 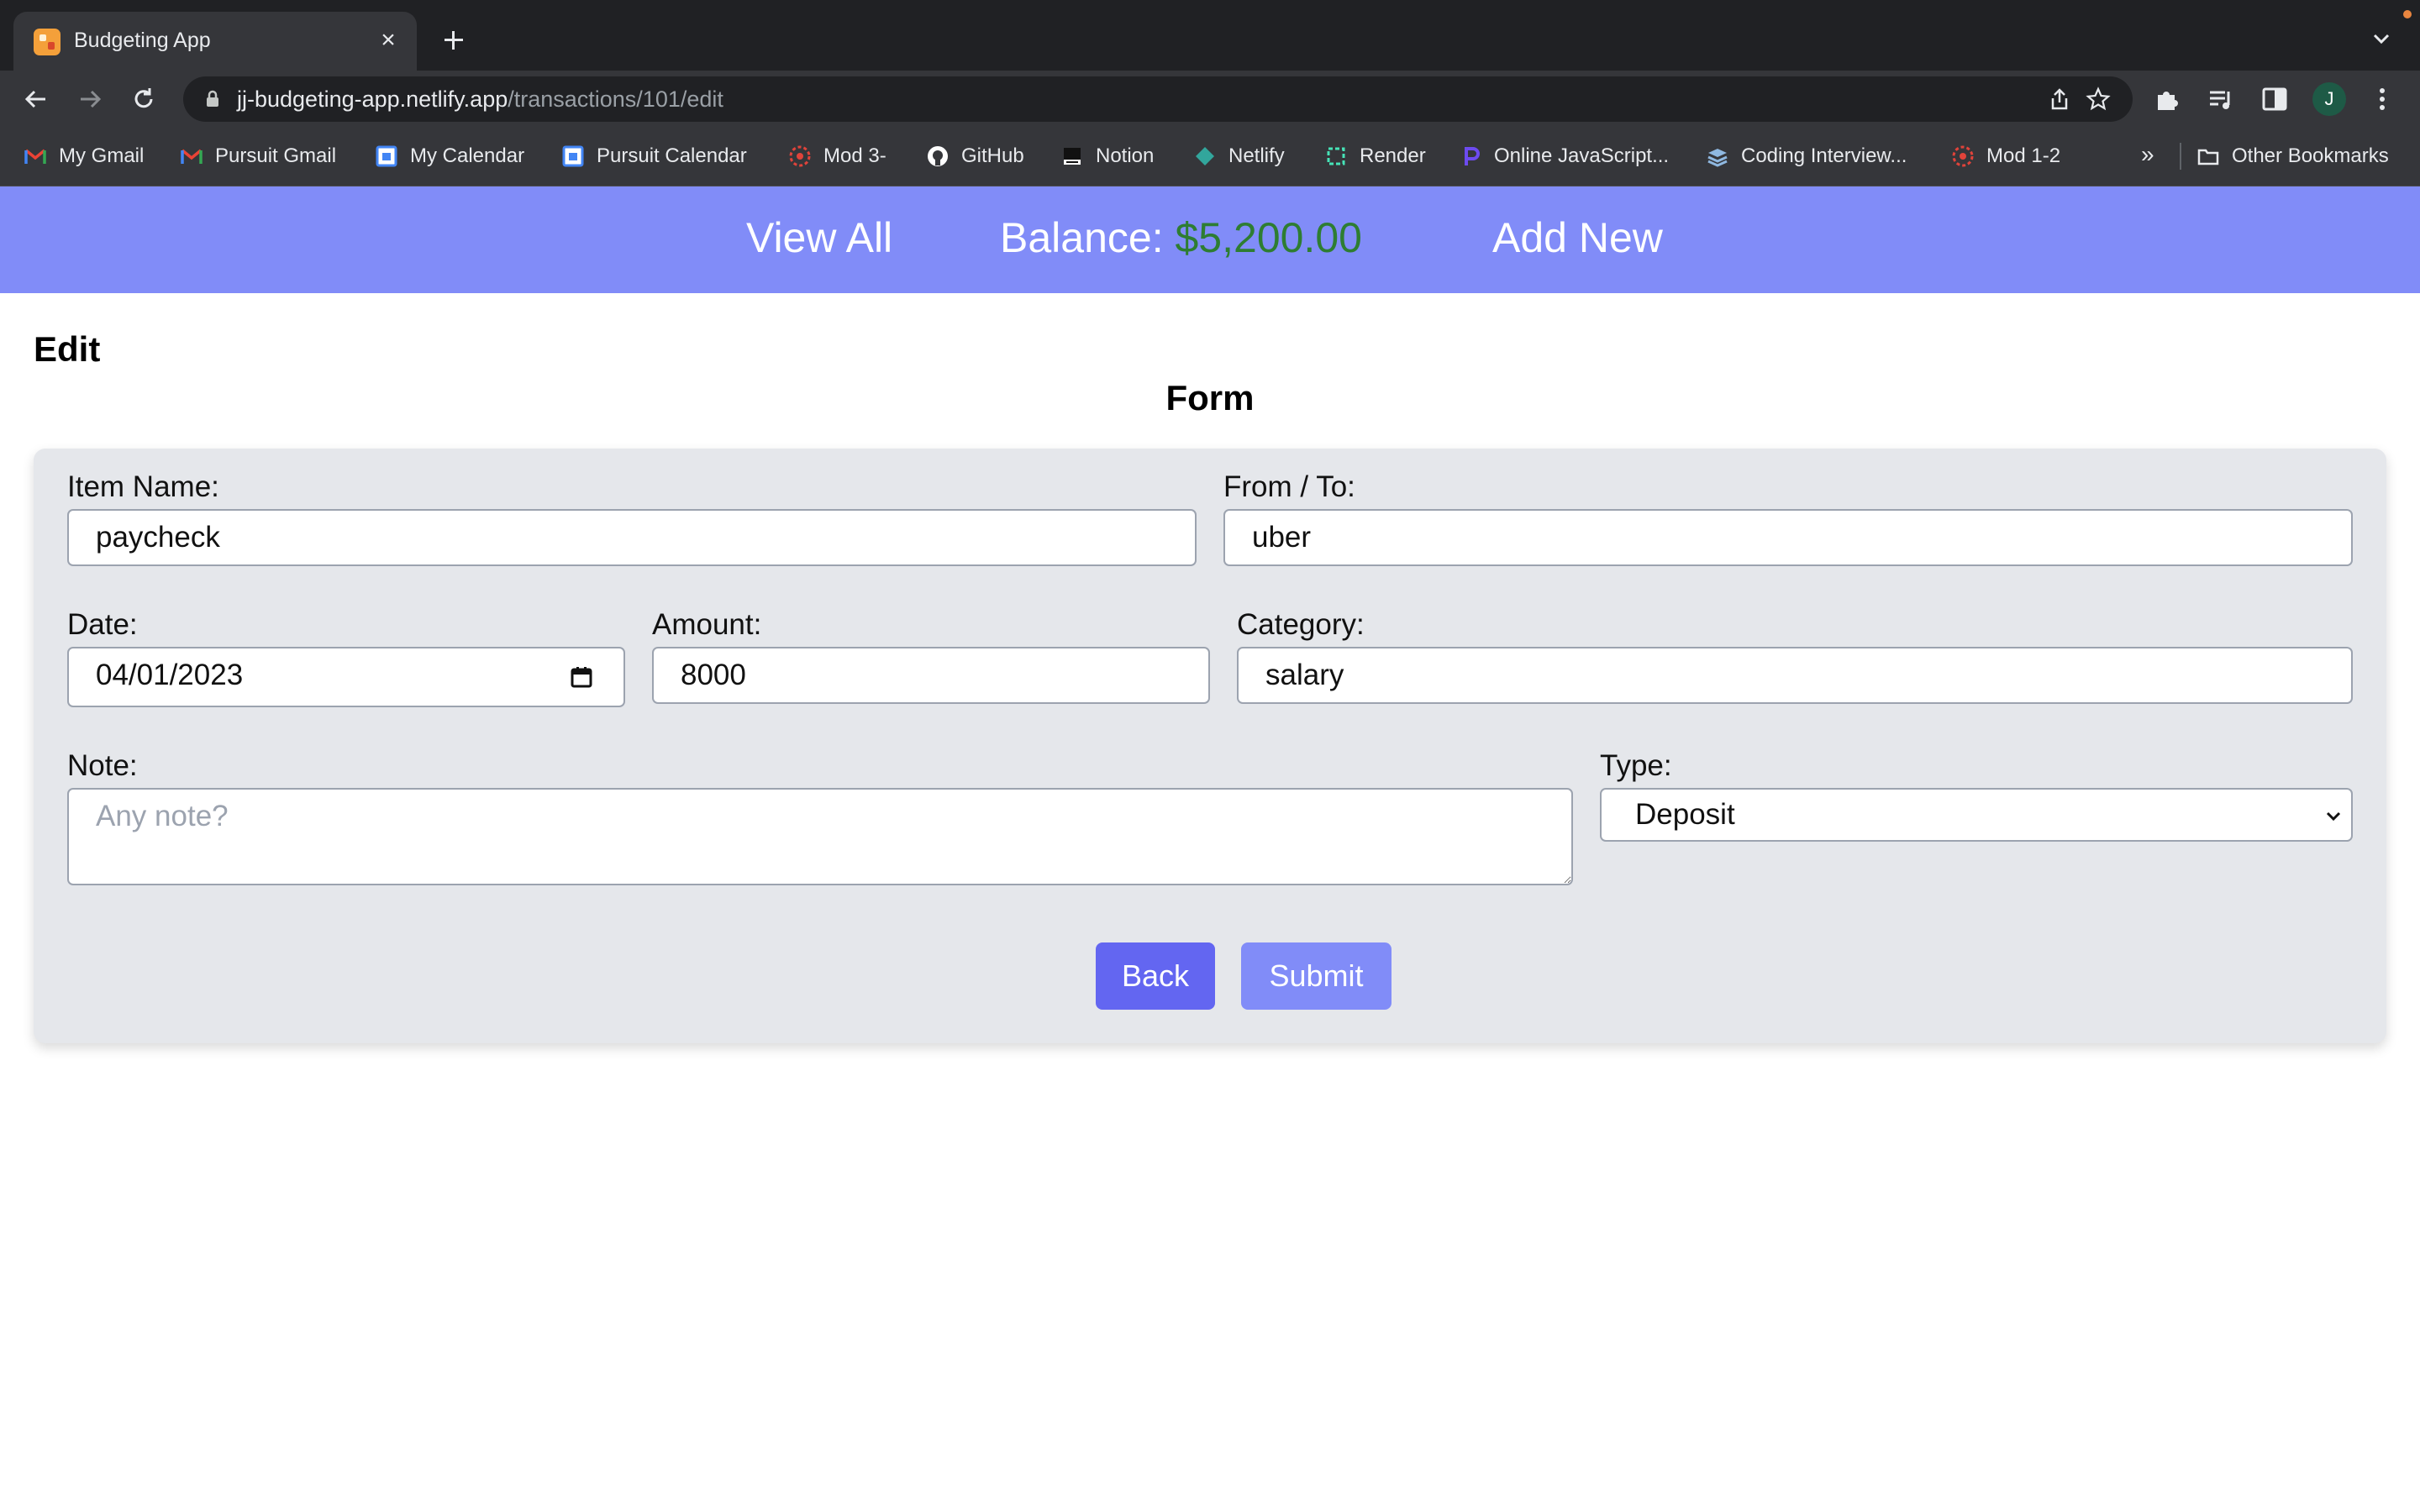 What do you see at coordinates (1301, 624) in the screenshot?
I see `category-label: Category:` at bounding box center [1301, 624].